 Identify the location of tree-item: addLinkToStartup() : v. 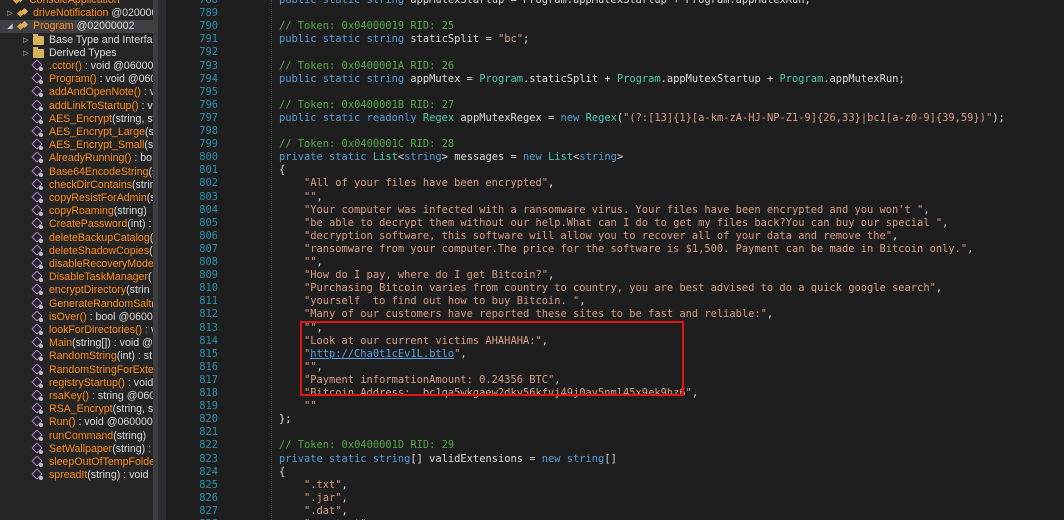
(76, 106).